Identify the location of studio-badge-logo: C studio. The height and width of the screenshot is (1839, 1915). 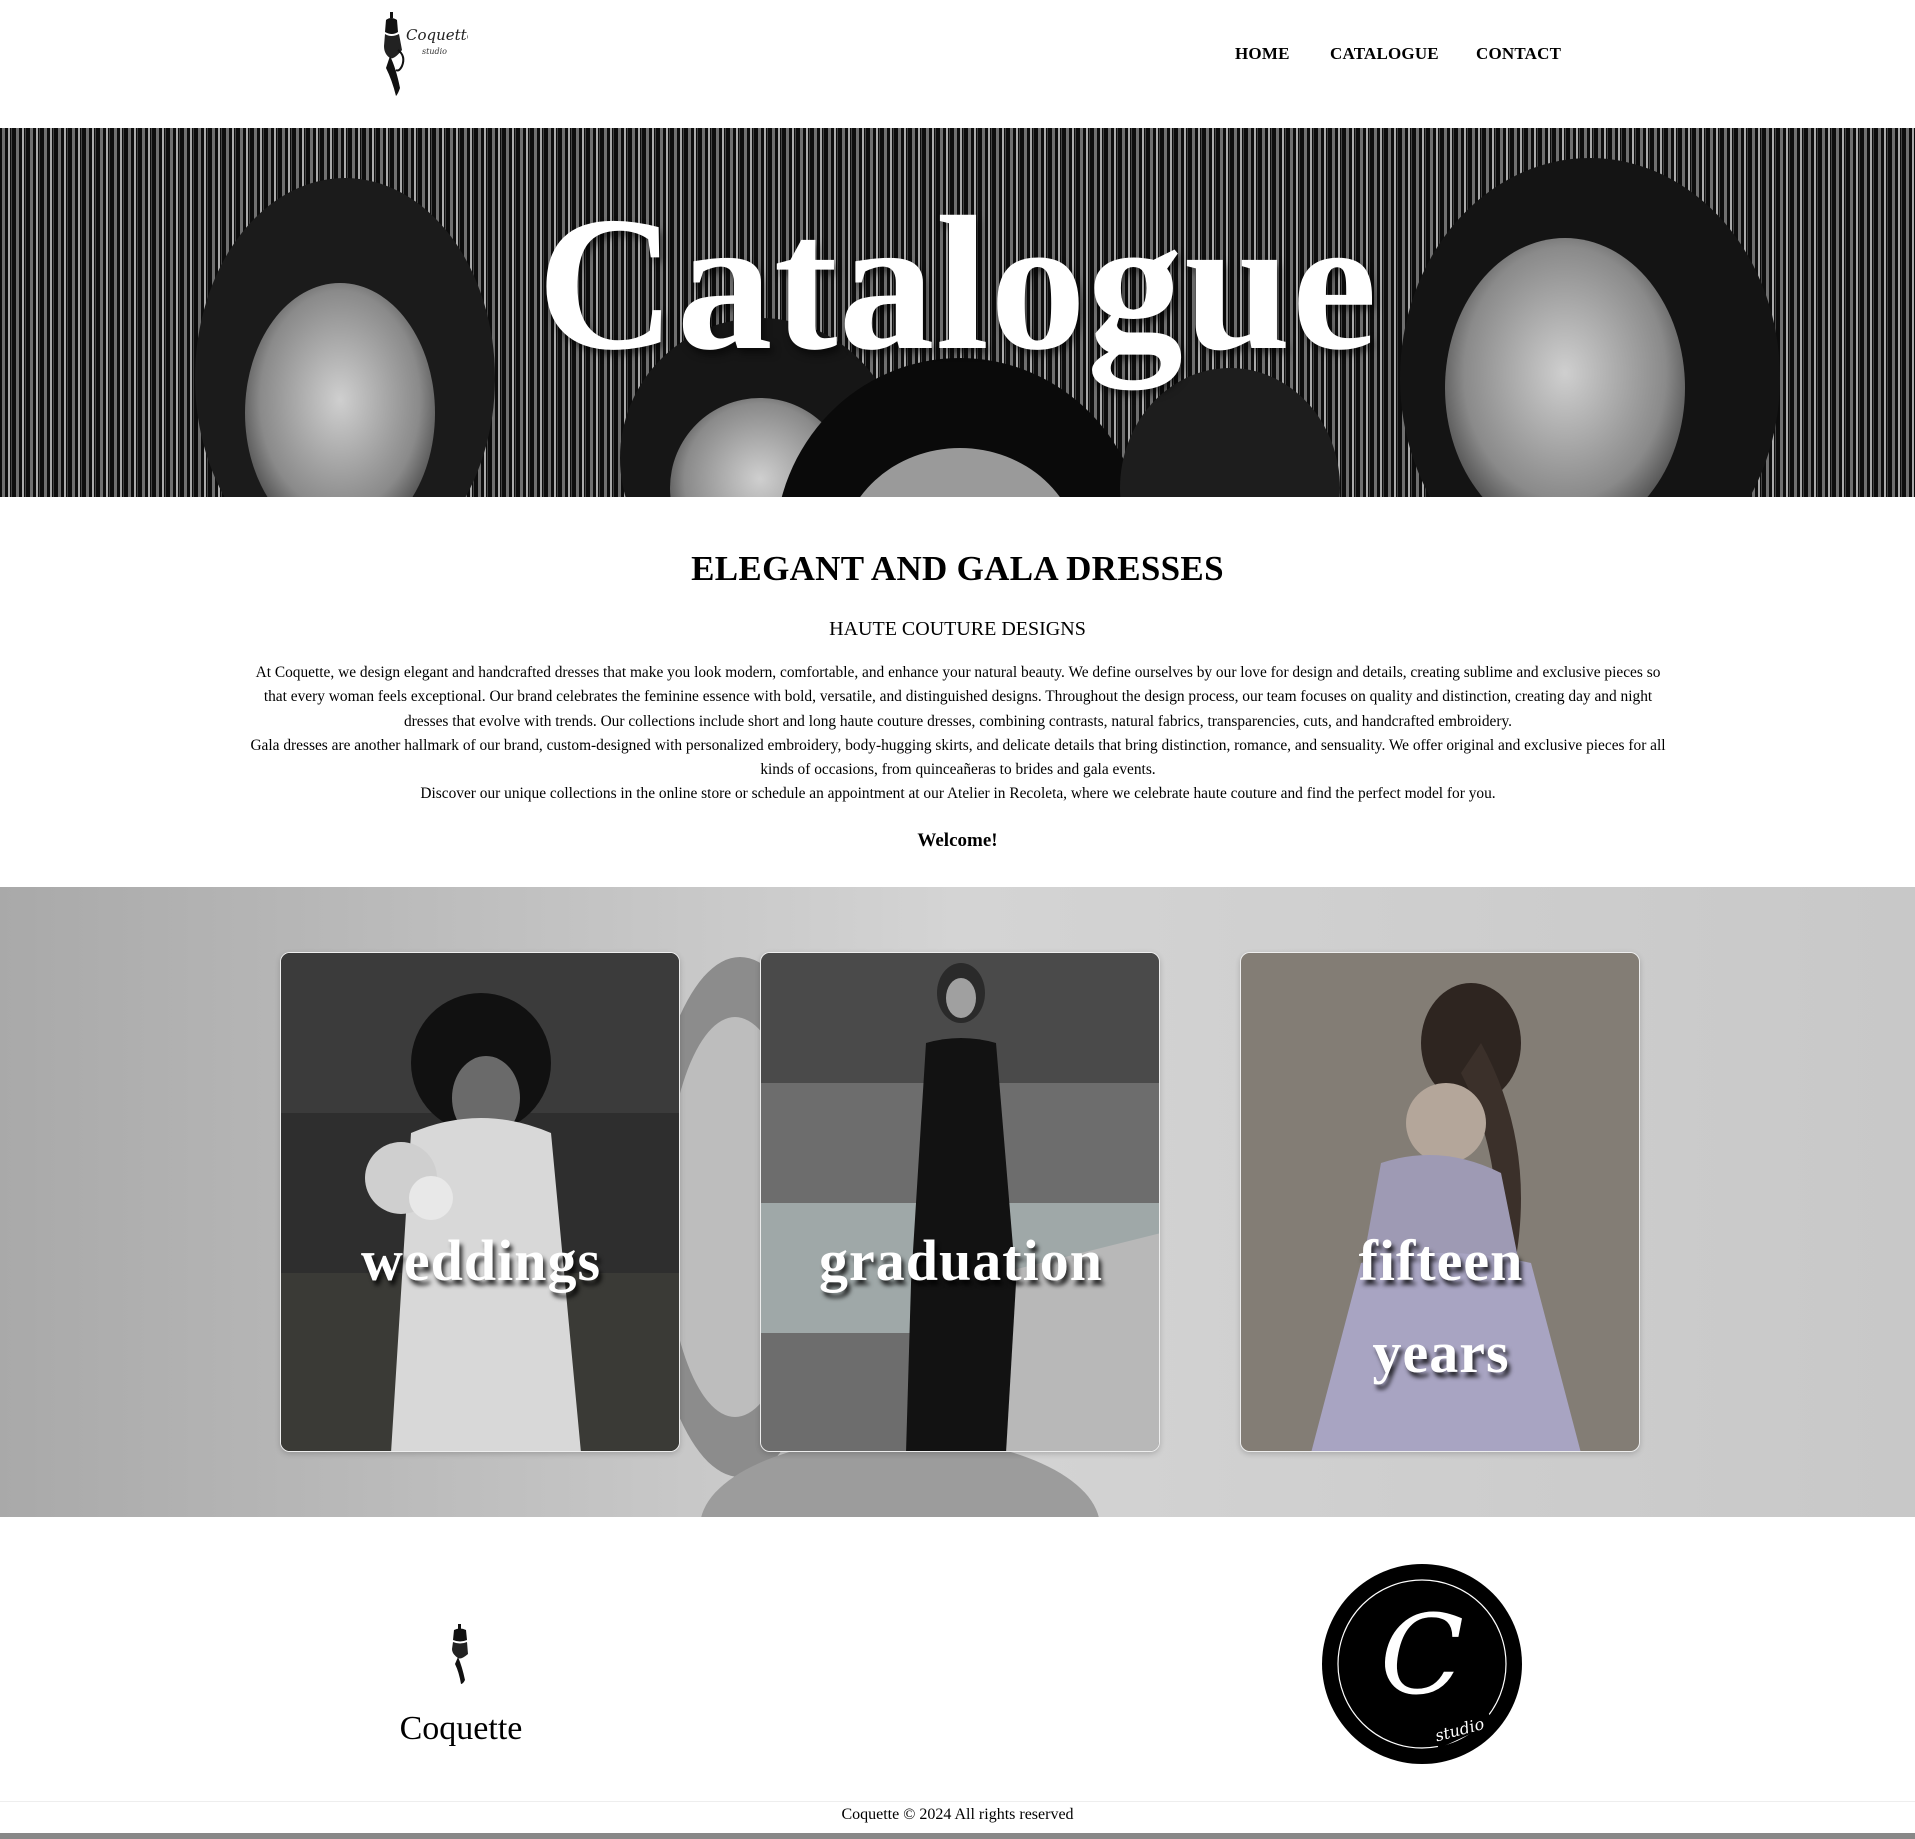
(1422, 1664).